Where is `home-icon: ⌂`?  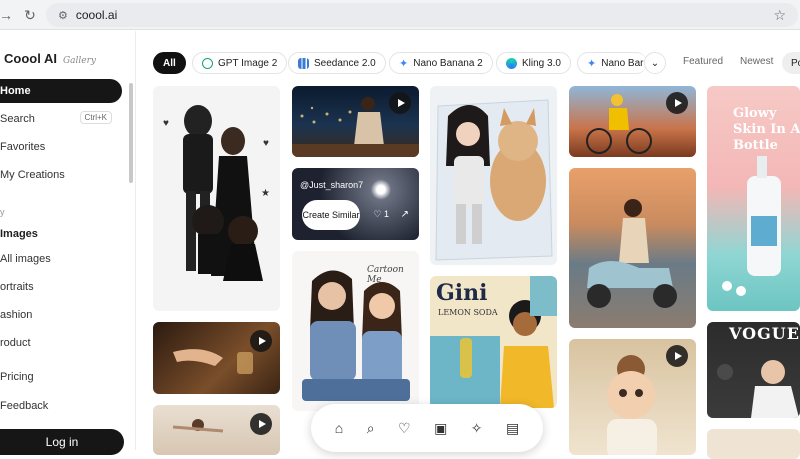
home-icon: ⌂ is located at coordinates (339, 428).